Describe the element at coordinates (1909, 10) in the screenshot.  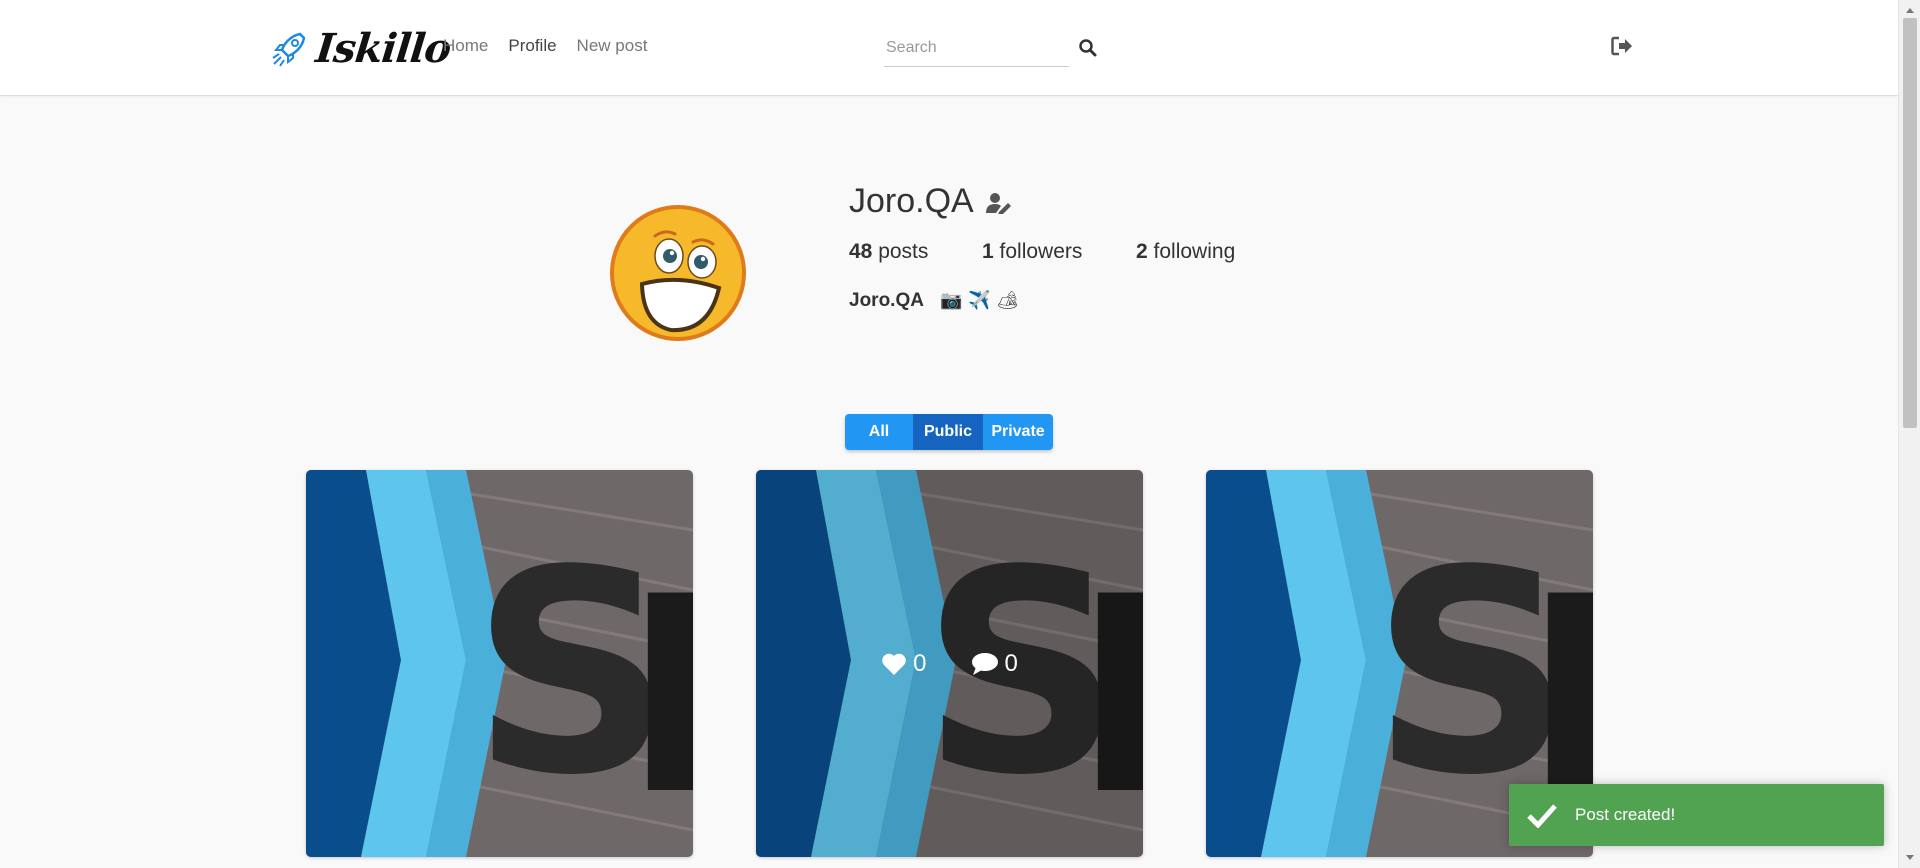
I see `scroll-up-arrow-icon` at that location.